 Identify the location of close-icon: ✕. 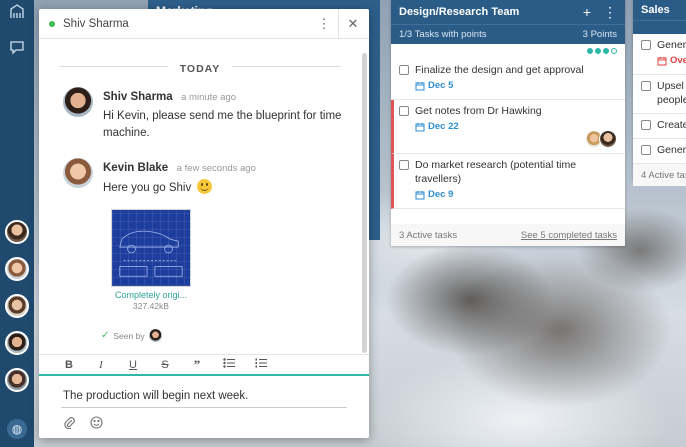
(353, 24).